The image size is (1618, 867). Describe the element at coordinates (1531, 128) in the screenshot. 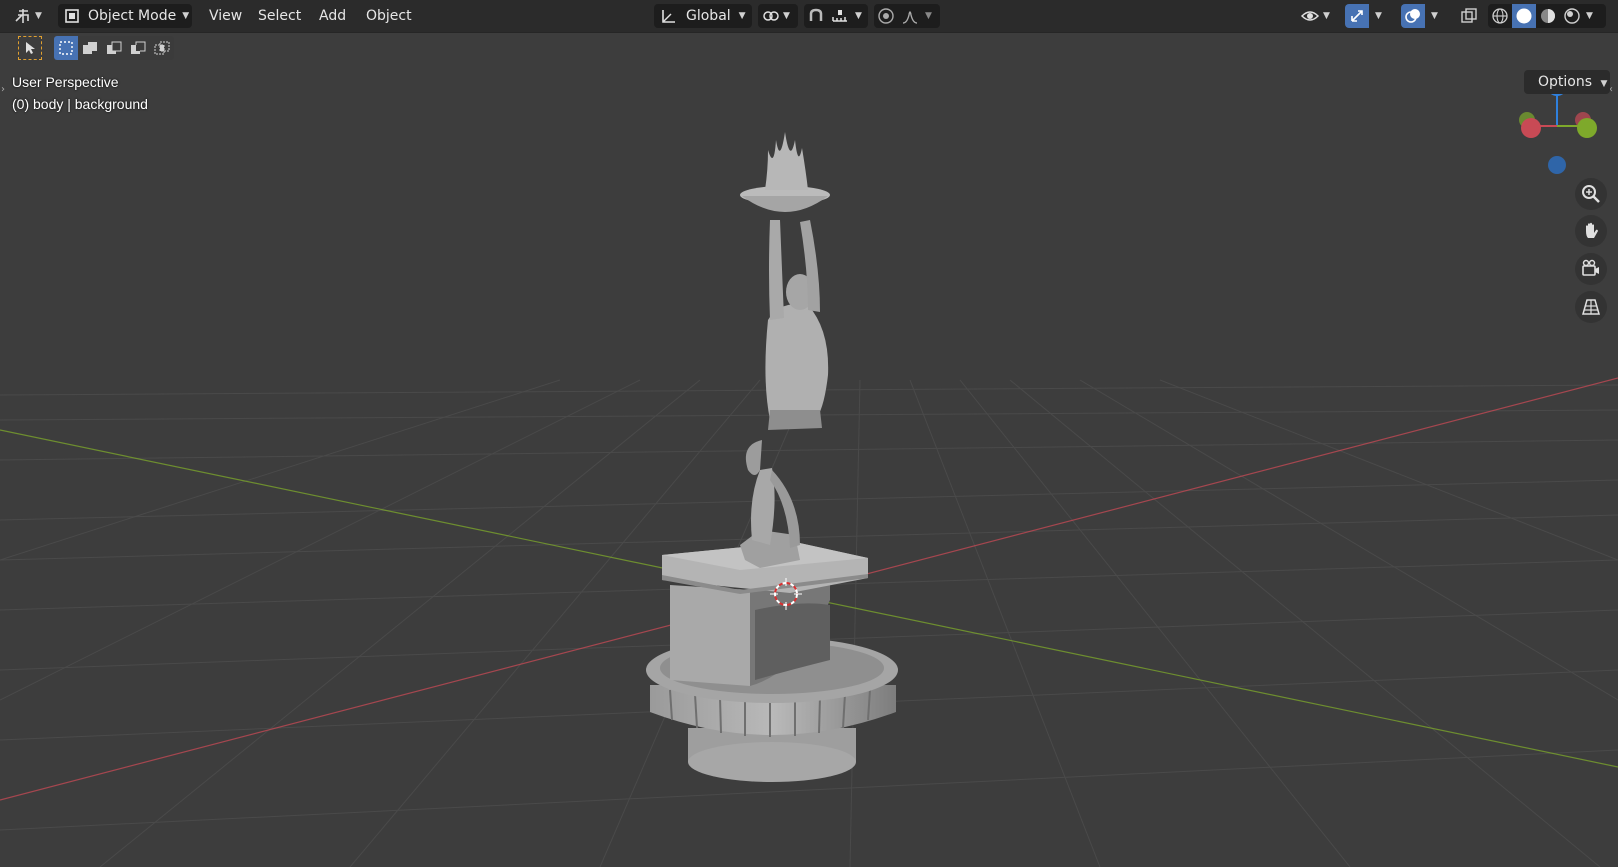

I see `gizmo-x-pos` at that location.